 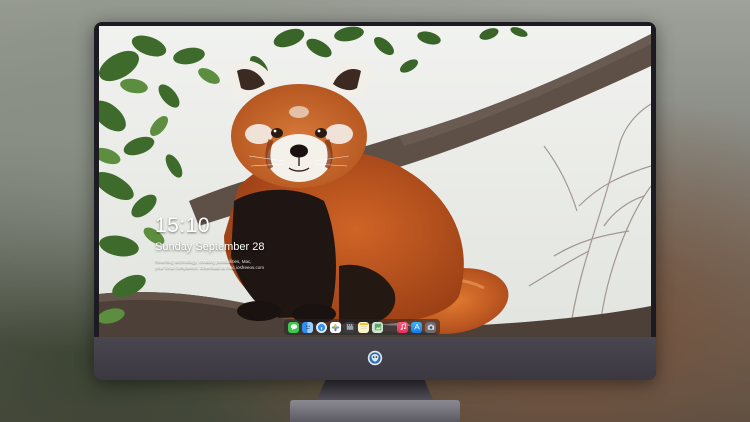 I want to click on music-icon, so click(x=402, y=327).